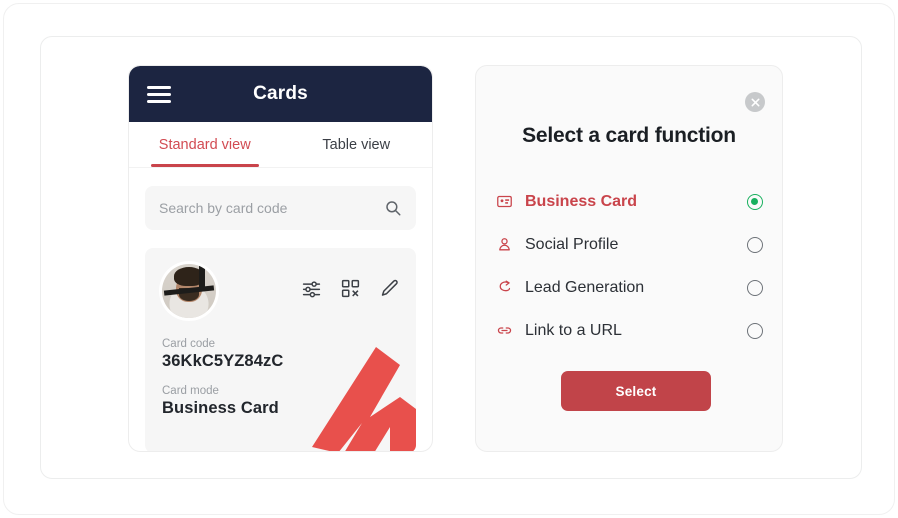  What do you see at coordinates (504, 330) in the screenshot?
I see `link-chain-icon` at bounding box center [504, 330].